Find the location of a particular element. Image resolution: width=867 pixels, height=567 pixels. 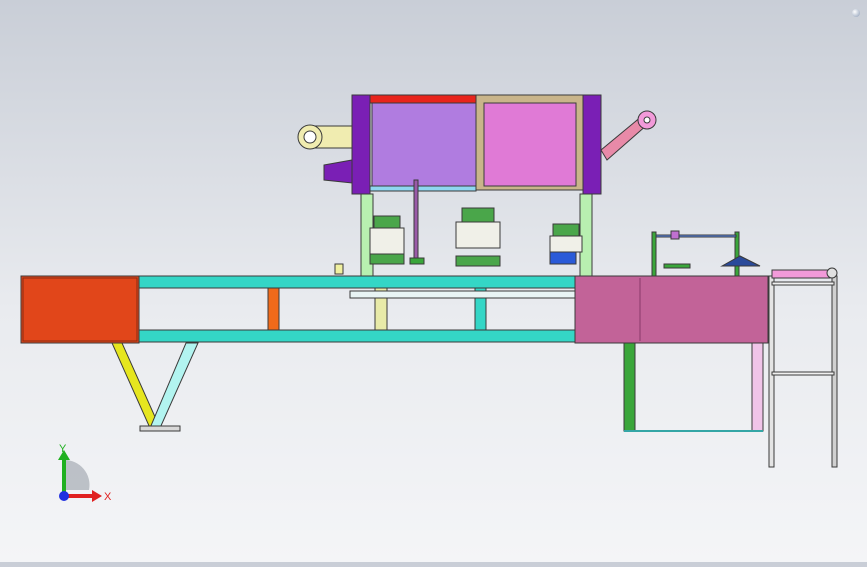

station-2-body is located at coordinates (478, 235).